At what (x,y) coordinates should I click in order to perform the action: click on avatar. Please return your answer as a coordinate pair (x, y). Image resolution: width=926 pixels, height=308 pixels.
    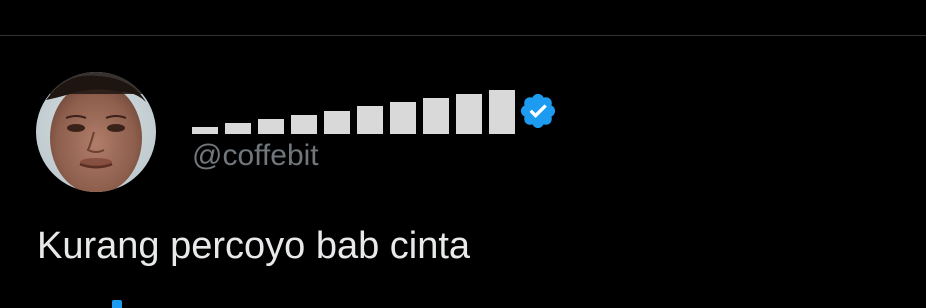
    Looking at the image, I should click on (96, 132).